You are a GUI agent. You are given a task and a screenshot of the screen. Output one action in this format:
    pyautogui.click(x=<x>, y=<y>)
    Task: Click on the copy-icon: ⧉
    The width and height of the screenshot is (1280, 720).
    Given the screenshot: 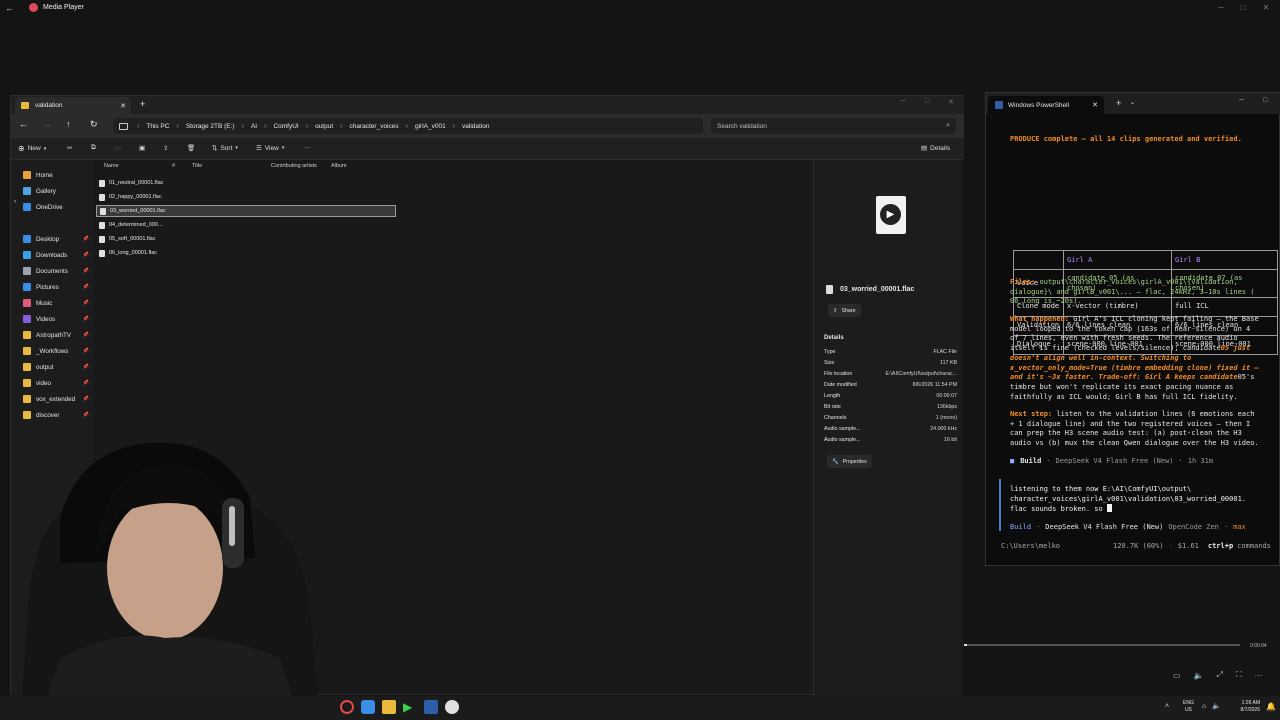 What is the action you would take?
    pyautogui.click(x=93, y=148)
    